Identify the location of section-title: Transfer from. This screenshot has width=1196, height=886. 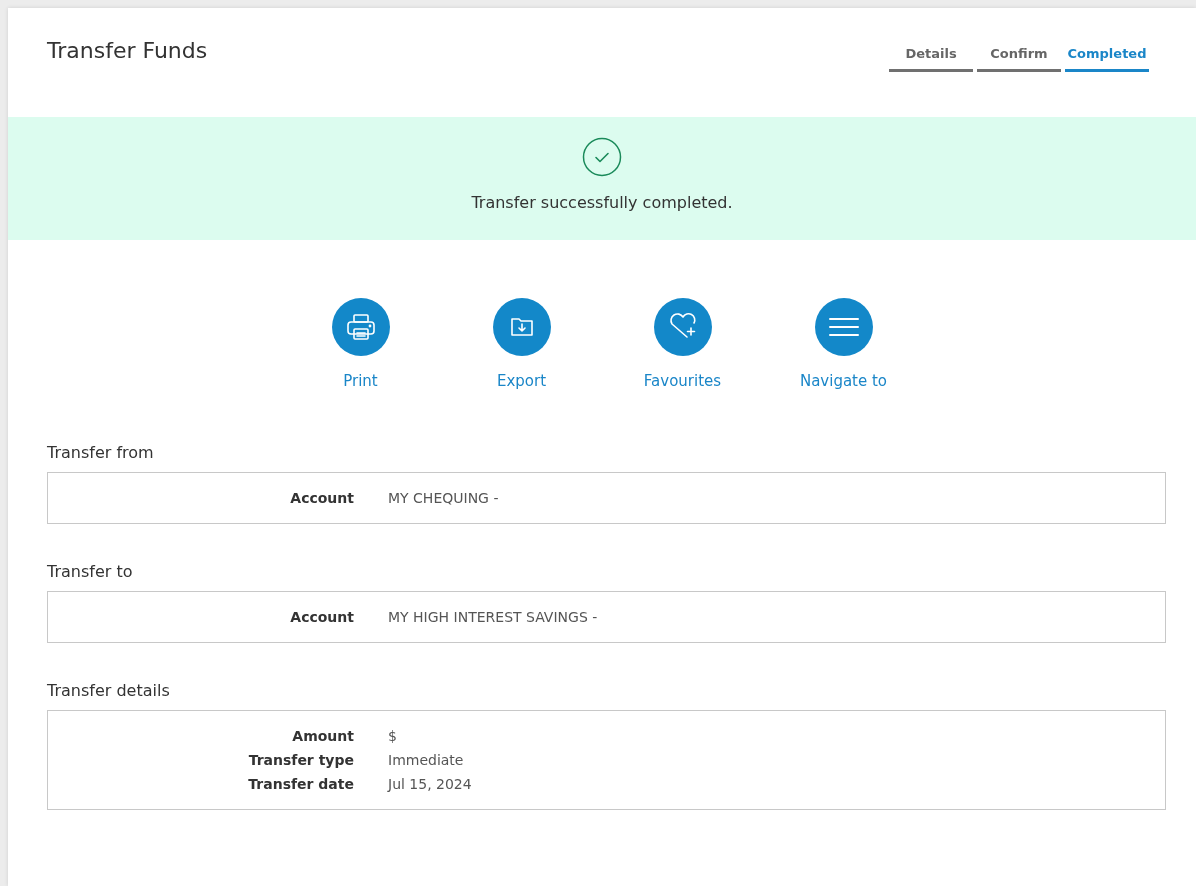
(101, 452).